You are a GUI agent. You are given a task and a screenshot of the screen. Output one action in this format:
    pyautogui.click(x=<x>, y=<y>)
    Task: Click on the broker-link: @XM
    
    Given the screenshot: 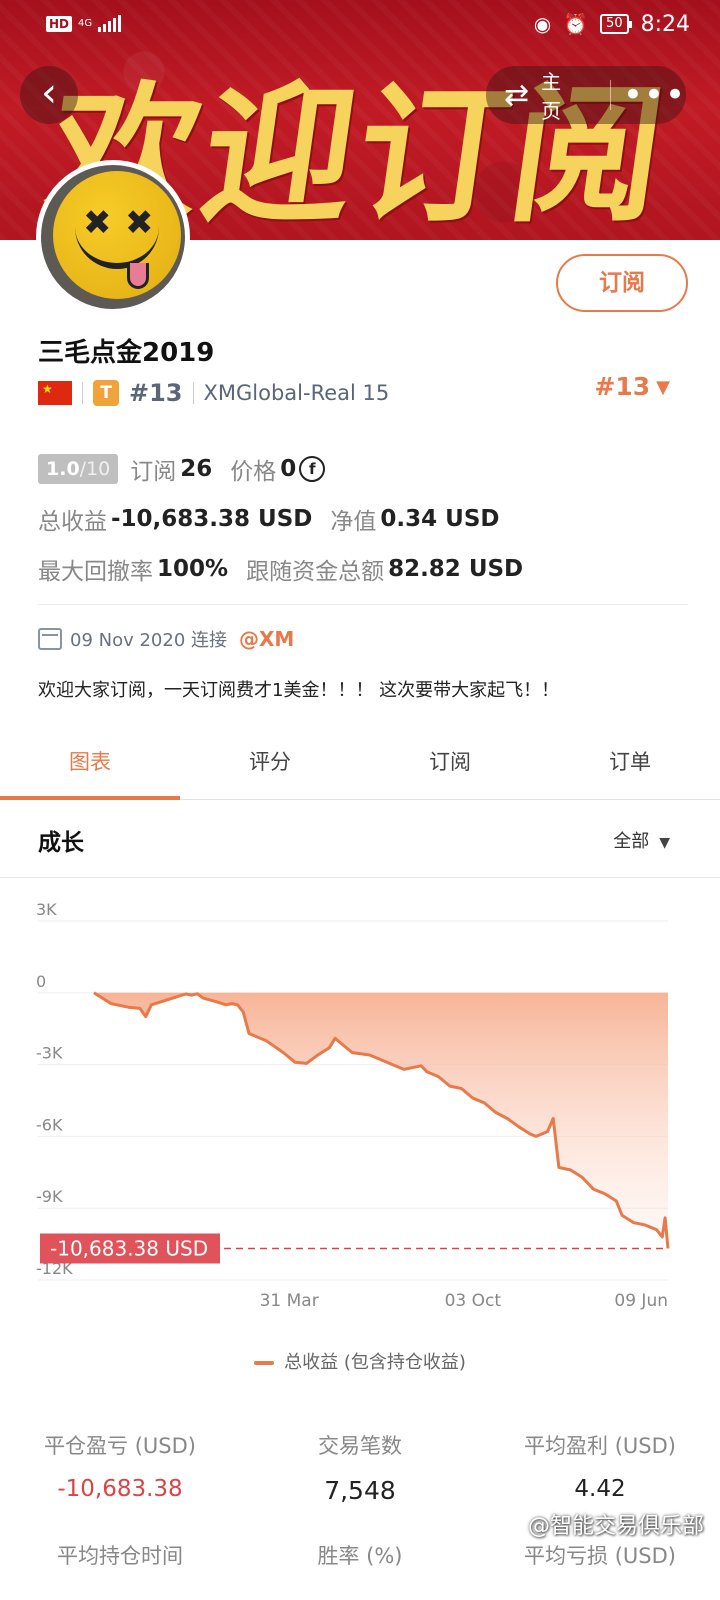 What is the action you would take?
    pyautogui.click(x=266, y=639)
    